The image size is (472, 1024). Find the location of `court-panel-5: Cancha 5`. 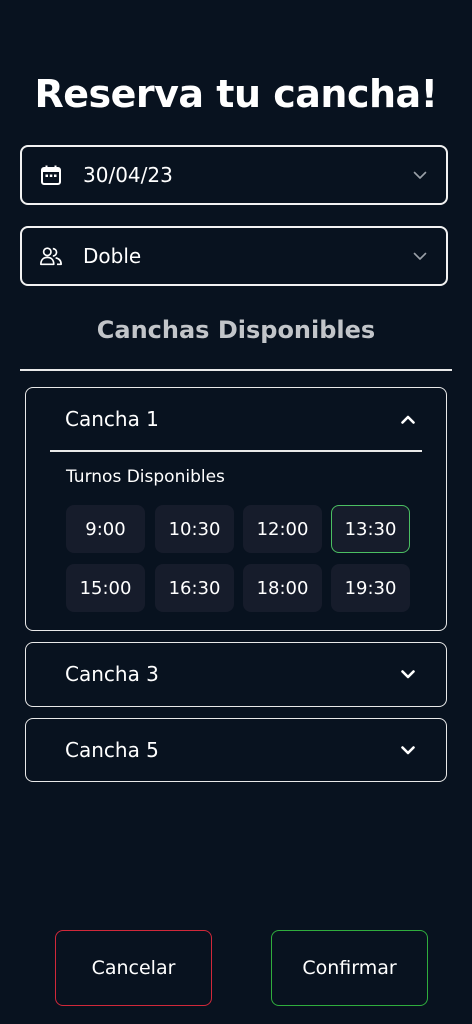

court-panel-5: Cancha 5 is located at coordinates (236, 750).